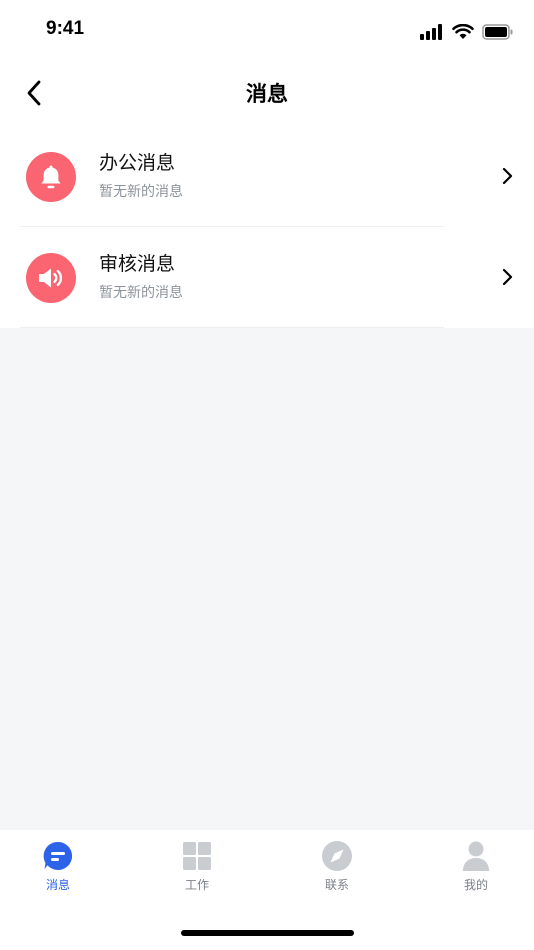 This screenshot has height=950, width=534. I want to click on status-time: 9:41, so click(65, 28).